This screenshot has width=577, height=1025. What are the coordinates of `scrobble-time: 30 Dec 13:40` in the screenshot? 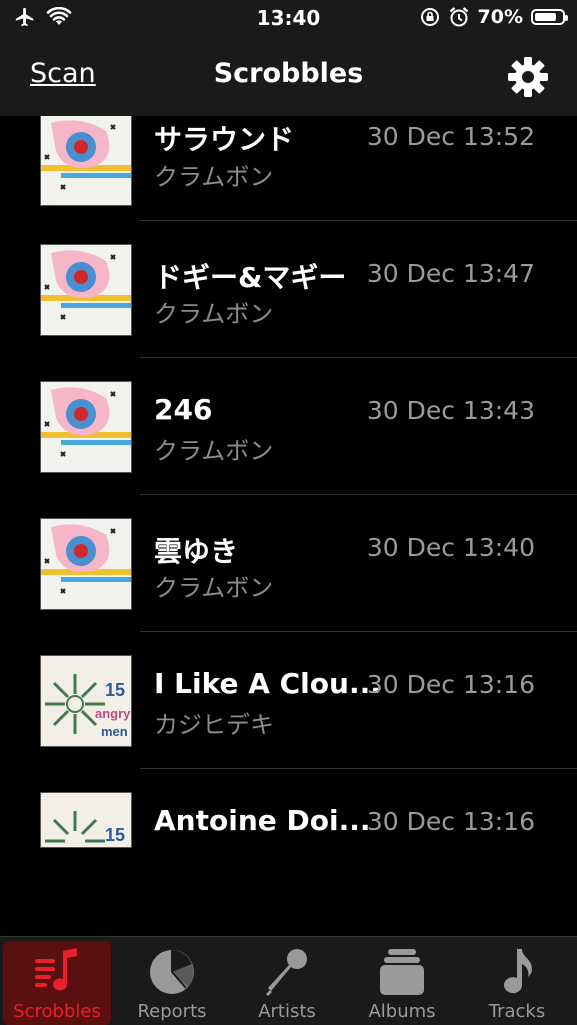 It's located at (450, 547).